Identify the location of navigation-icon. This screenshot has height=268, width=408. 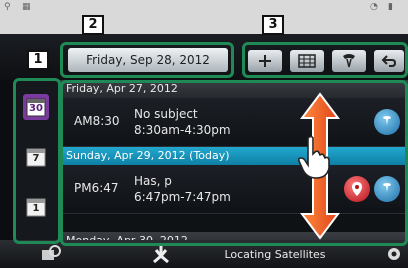
(161, 254).